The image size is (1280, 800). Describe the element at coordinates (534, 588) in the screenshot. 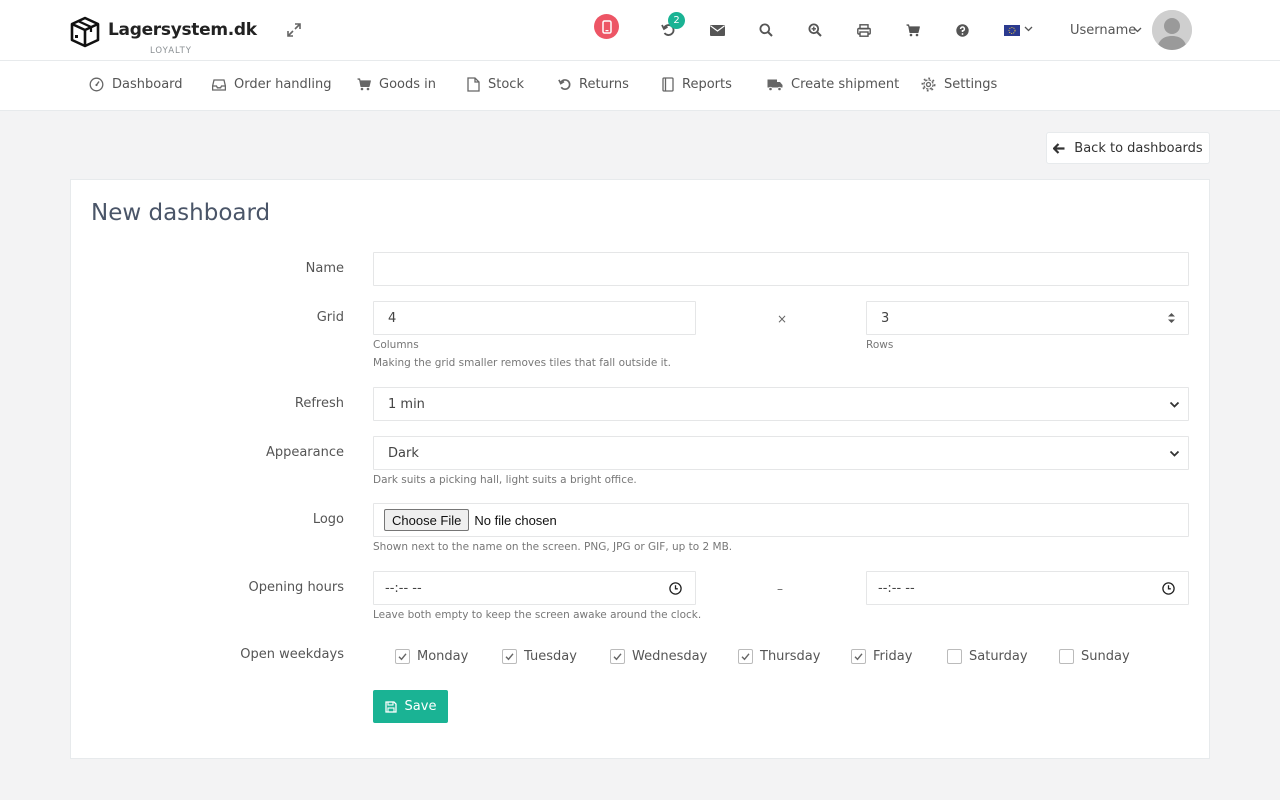

I see `opening-from-input: --:-- --` at that location.